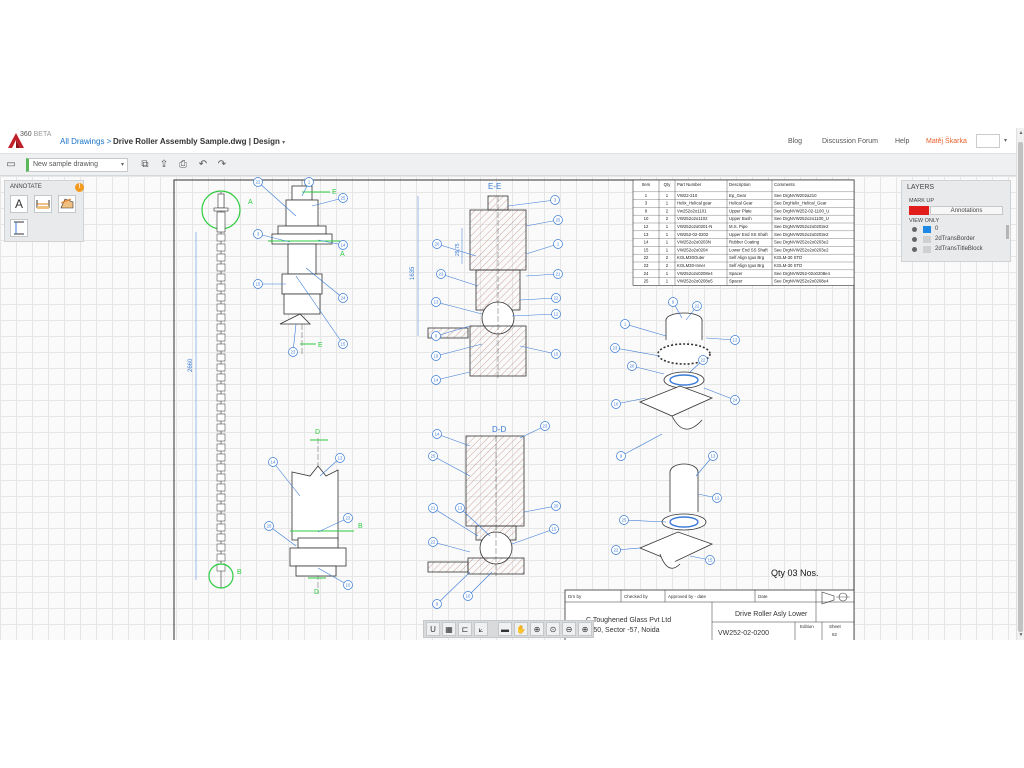 The width and height of the screenshot is (1024, 768). What do you see at coordinates (436, 356) in the screenshot?
I see `item-balloon-number: 19` at bounding box center [436, 356].